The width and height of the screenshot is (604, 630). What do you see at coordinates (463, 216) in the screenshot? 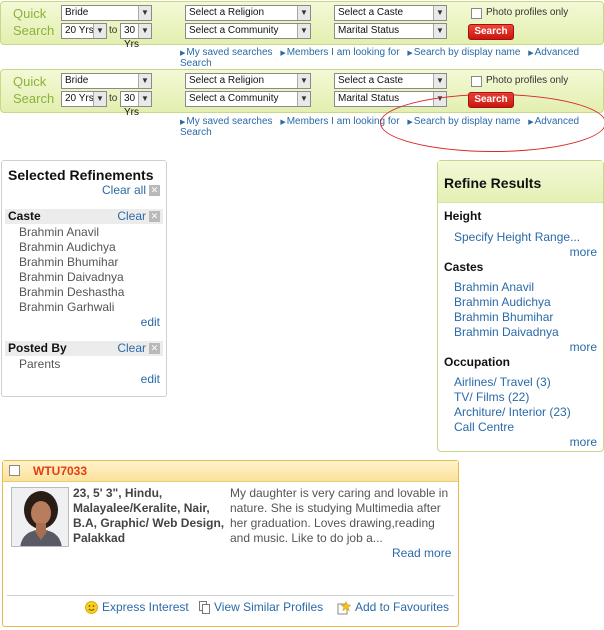
I see `height-section-label: Height` at bounding box center [463, 216].